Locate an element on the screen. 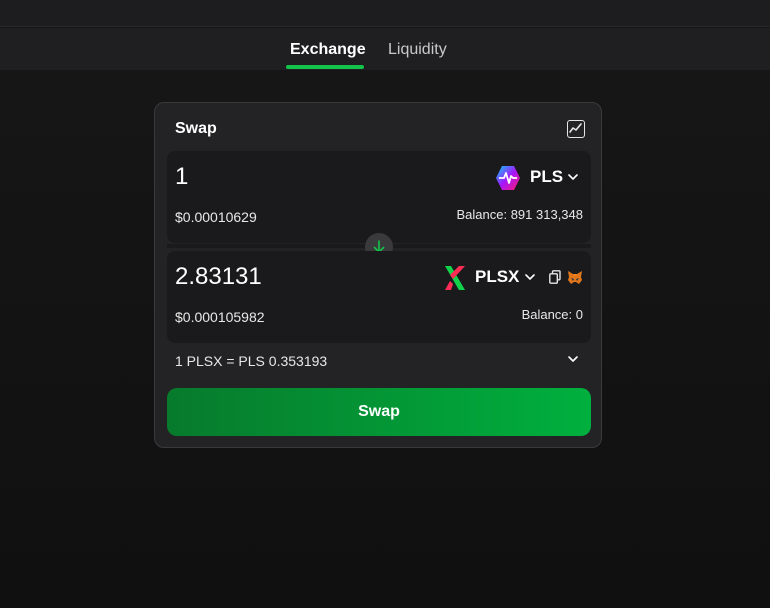 The height and width of the screenshot is (608, 770). exchange-rate: 1 PLSX = PLS 0.353193 is located at coordinates (251, 361).